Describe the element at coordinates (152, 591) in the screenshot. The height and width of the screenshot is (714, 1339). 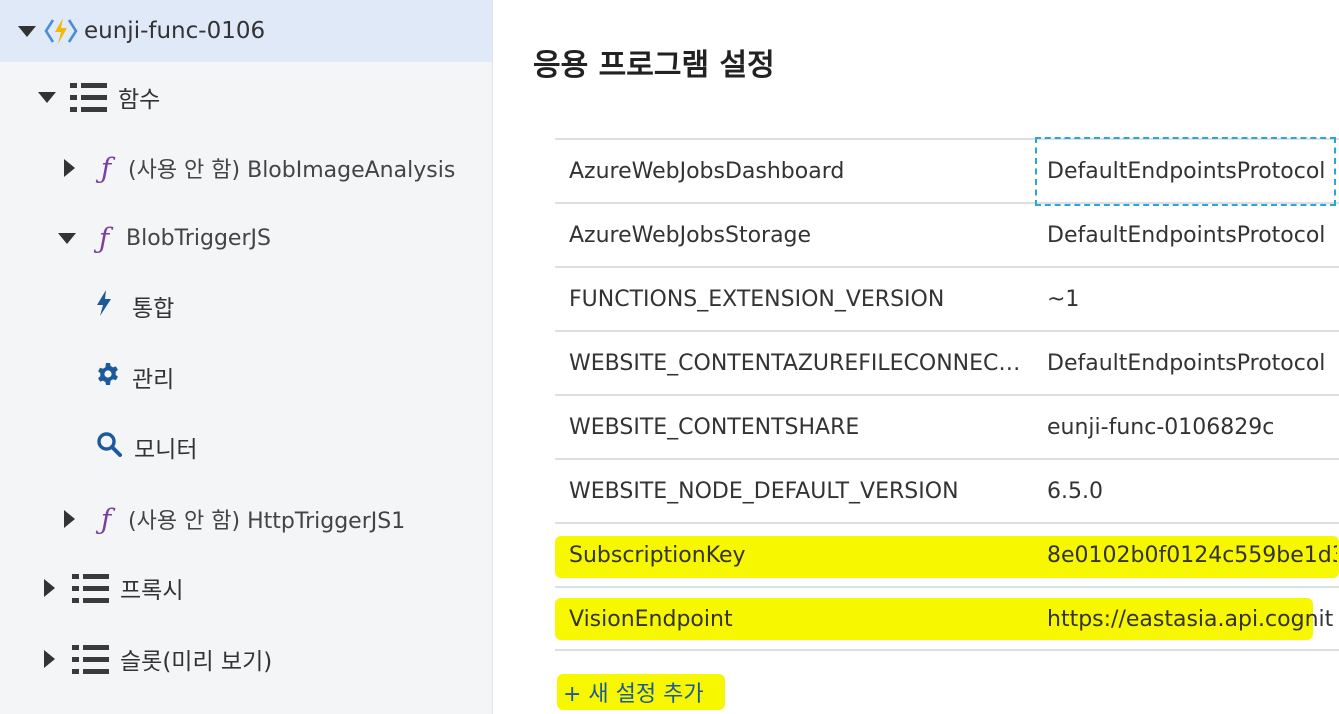
I see `tree-item-label: 프록시` at that location.